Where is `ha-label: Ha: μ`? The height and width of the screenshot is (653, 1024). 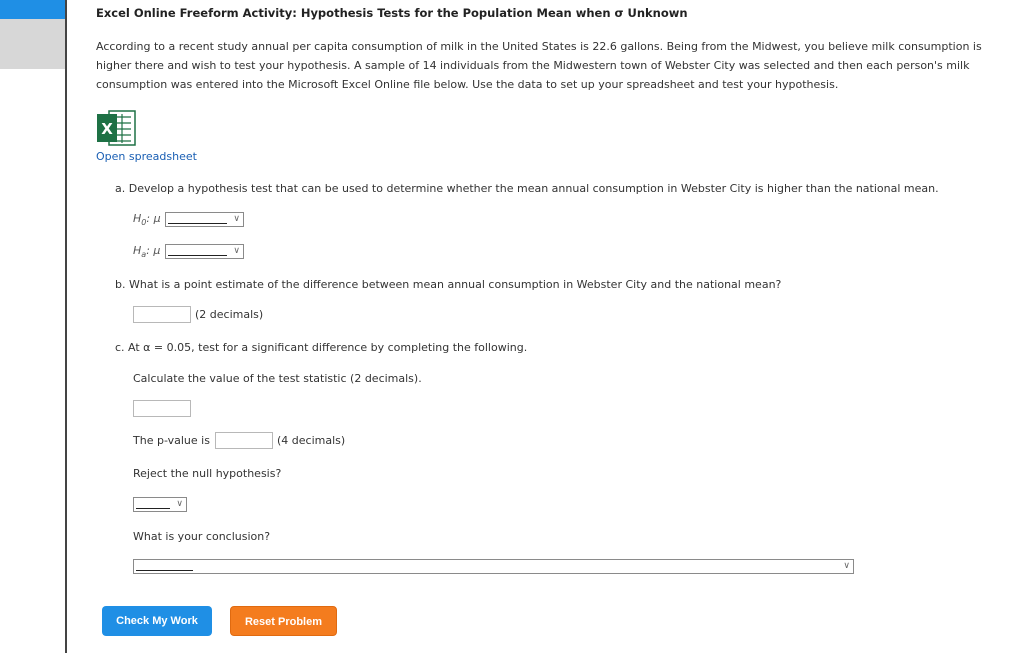
ha-label: Ha: μ is located at coordinates (146, 251).